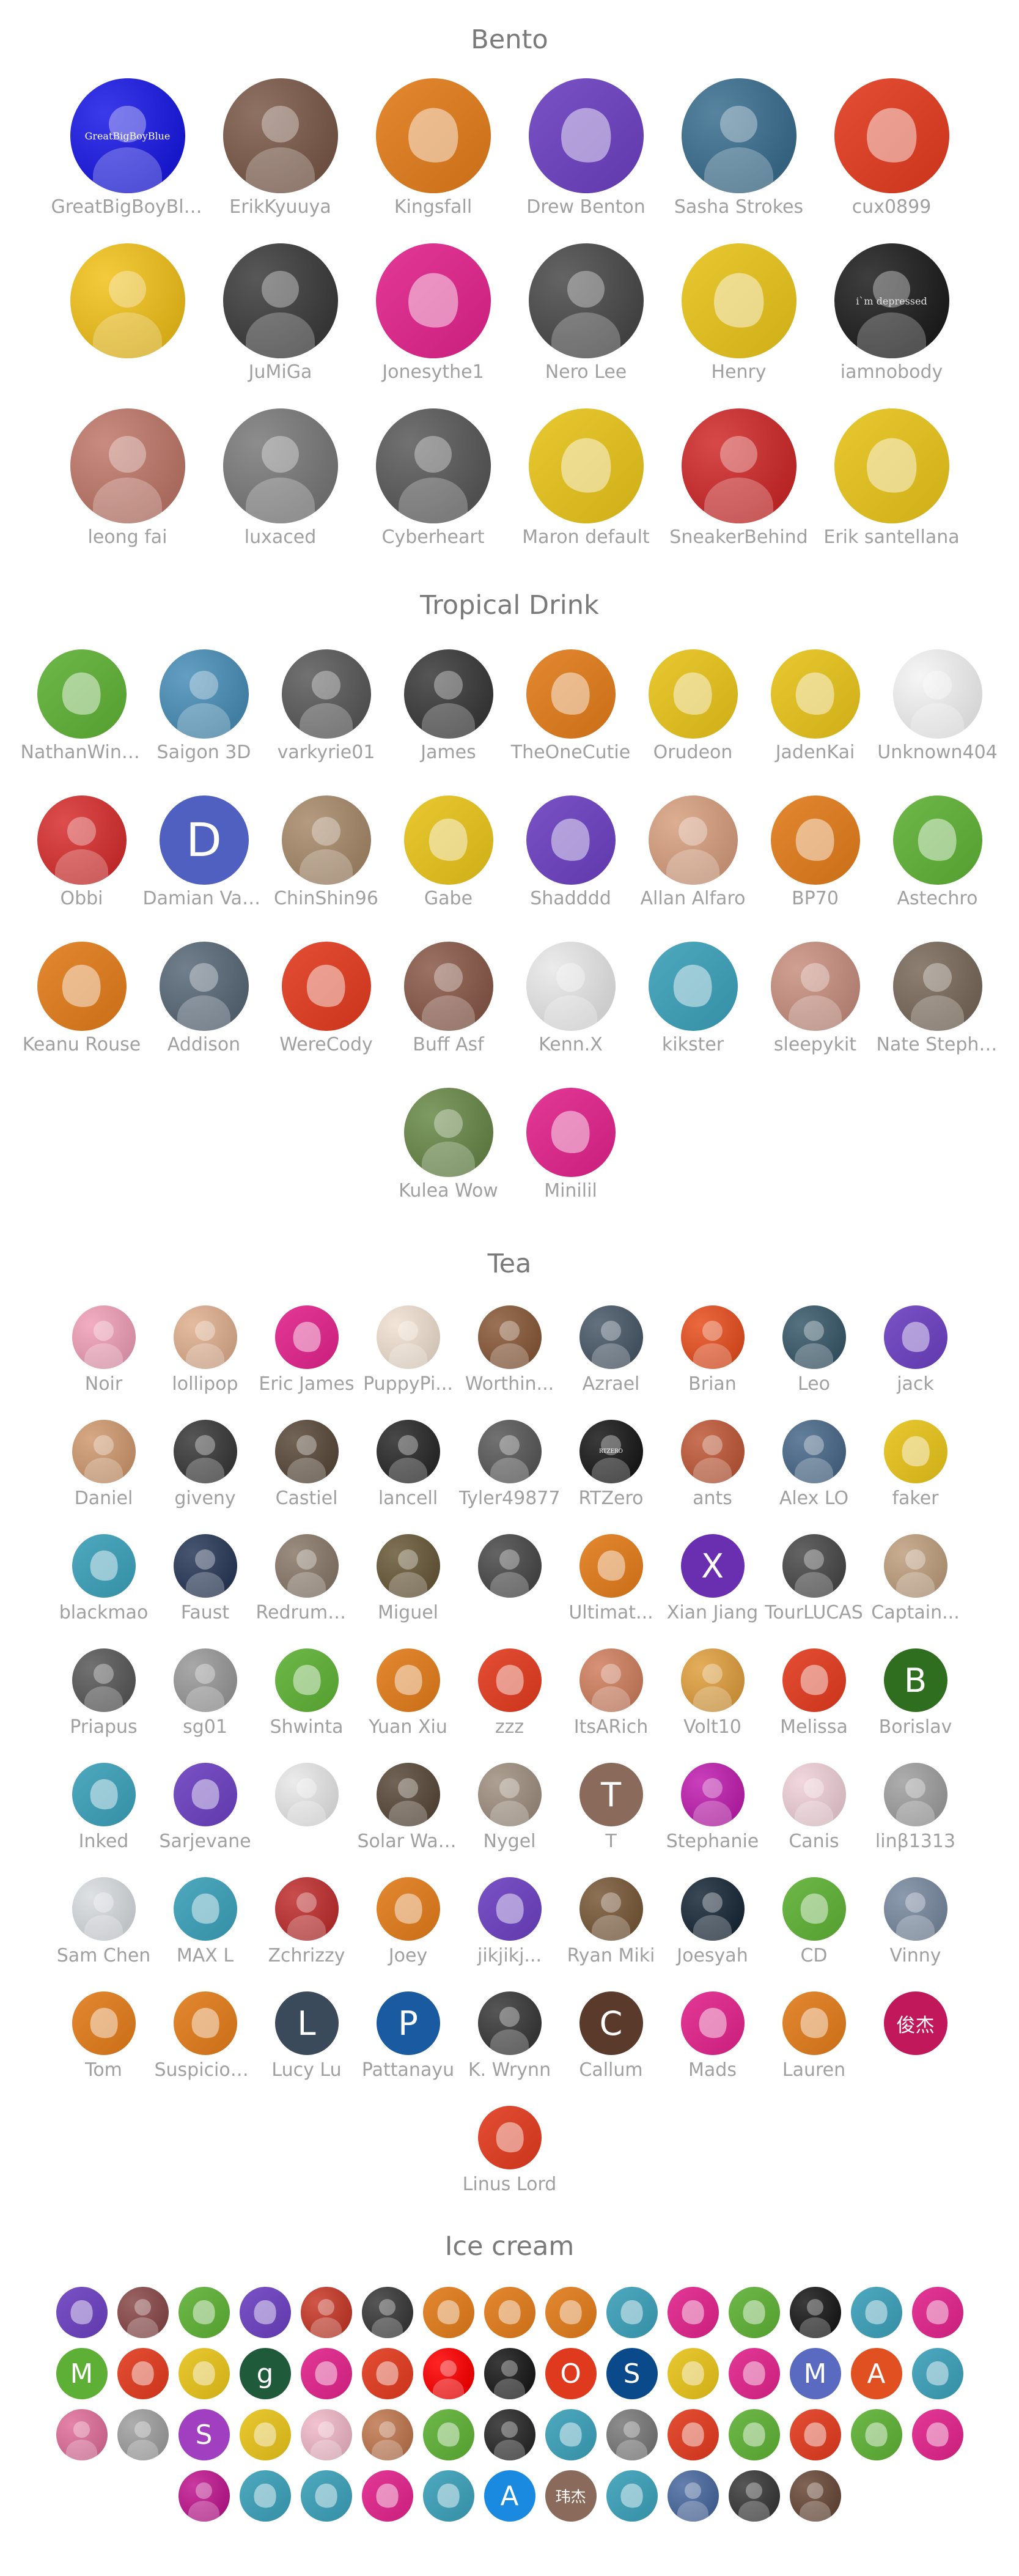 The height and width of the screenshot is (2576, 1019). Describe the element at coordinates (82, 1000) in the screenshot. I see `member-item: Keanu Rouse` at that location.